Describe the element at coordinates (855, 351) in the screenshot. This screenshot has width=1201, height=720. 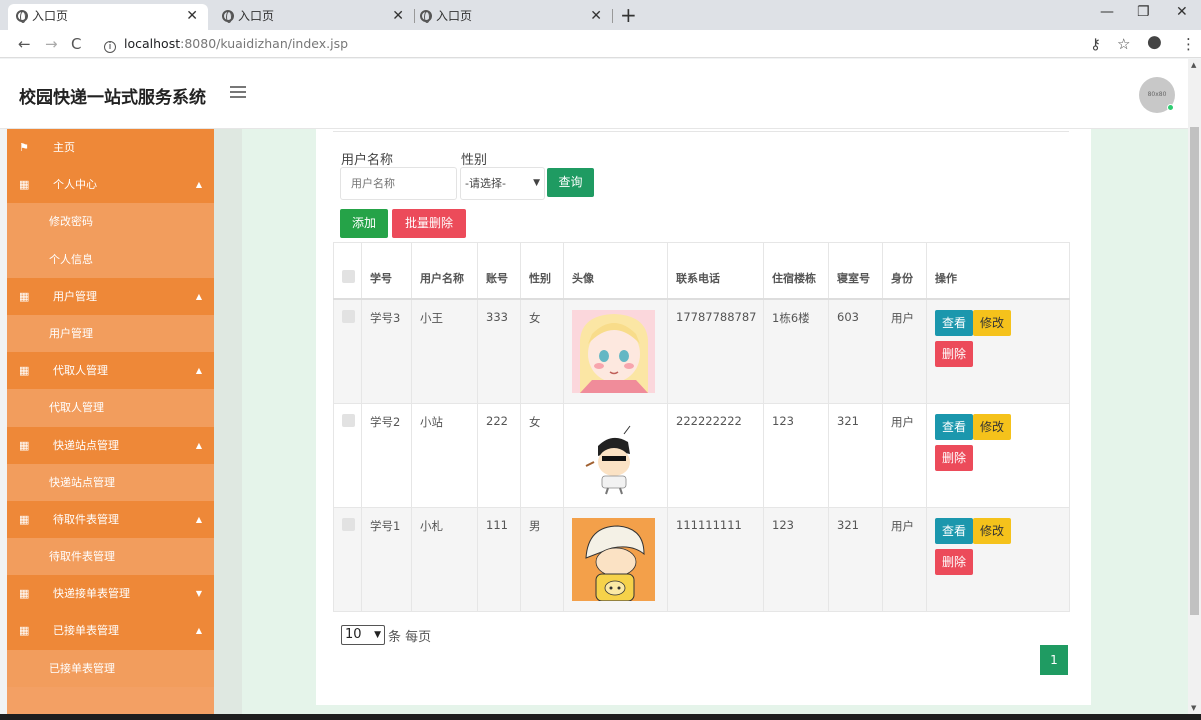
I see `cell-room: 603` at that location.